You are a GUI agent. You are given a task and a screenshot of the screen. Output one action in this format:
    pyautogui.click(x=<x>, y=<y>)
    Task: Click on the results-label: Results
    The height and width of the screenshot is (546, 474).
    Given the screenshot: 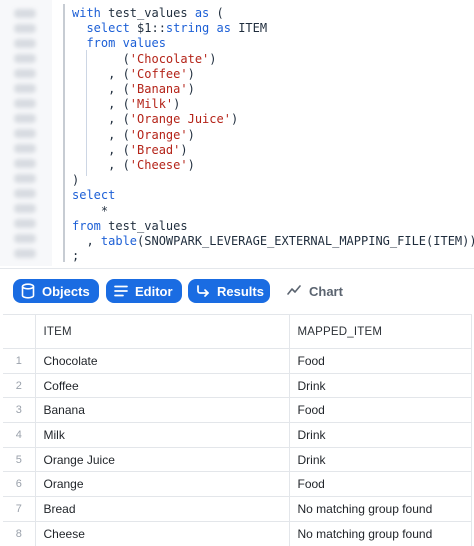 What is the action you would take?
    pyautogui.click(x=240, y=291)
    